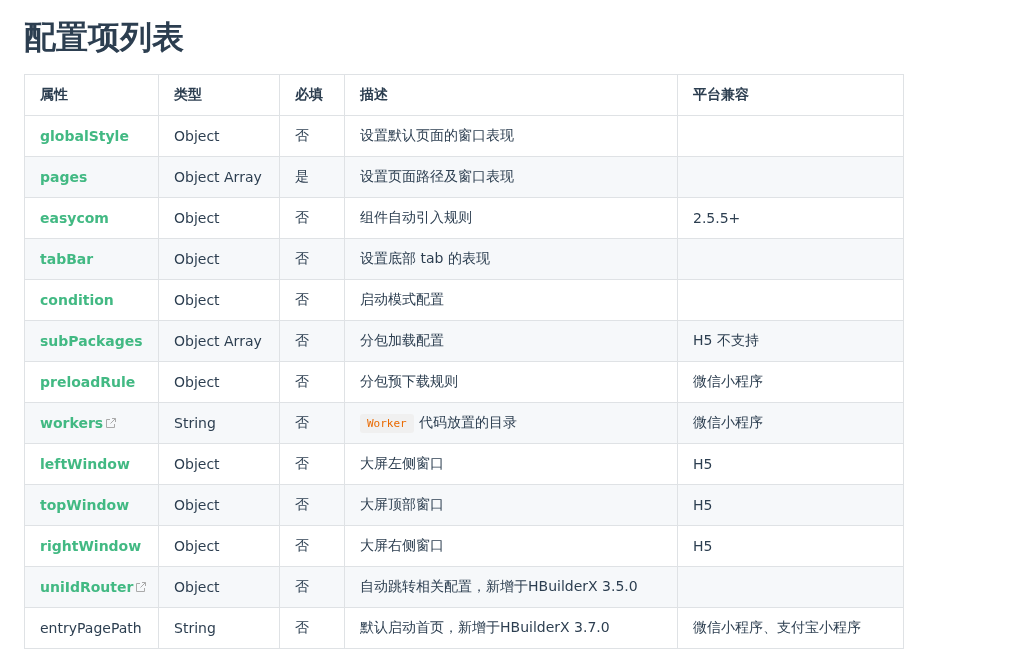  I want to click on inline-code: Worker, so click(387, 423).